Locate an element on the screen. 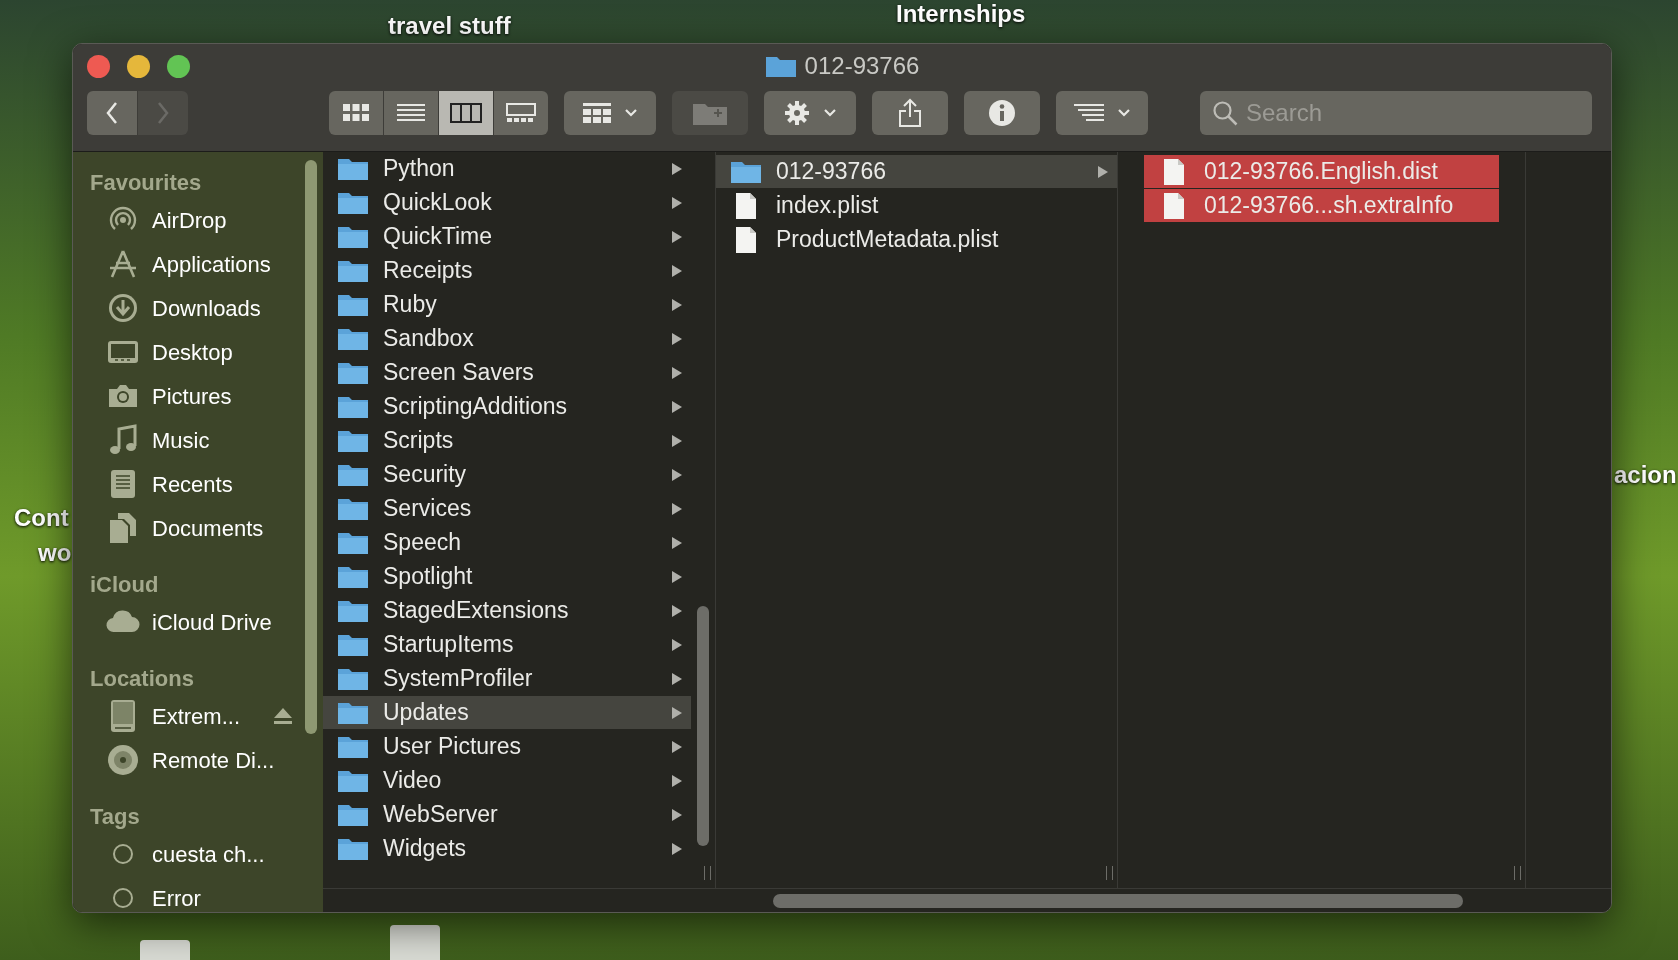  sidebar-item: Recents is located at coordinates (206, 484).